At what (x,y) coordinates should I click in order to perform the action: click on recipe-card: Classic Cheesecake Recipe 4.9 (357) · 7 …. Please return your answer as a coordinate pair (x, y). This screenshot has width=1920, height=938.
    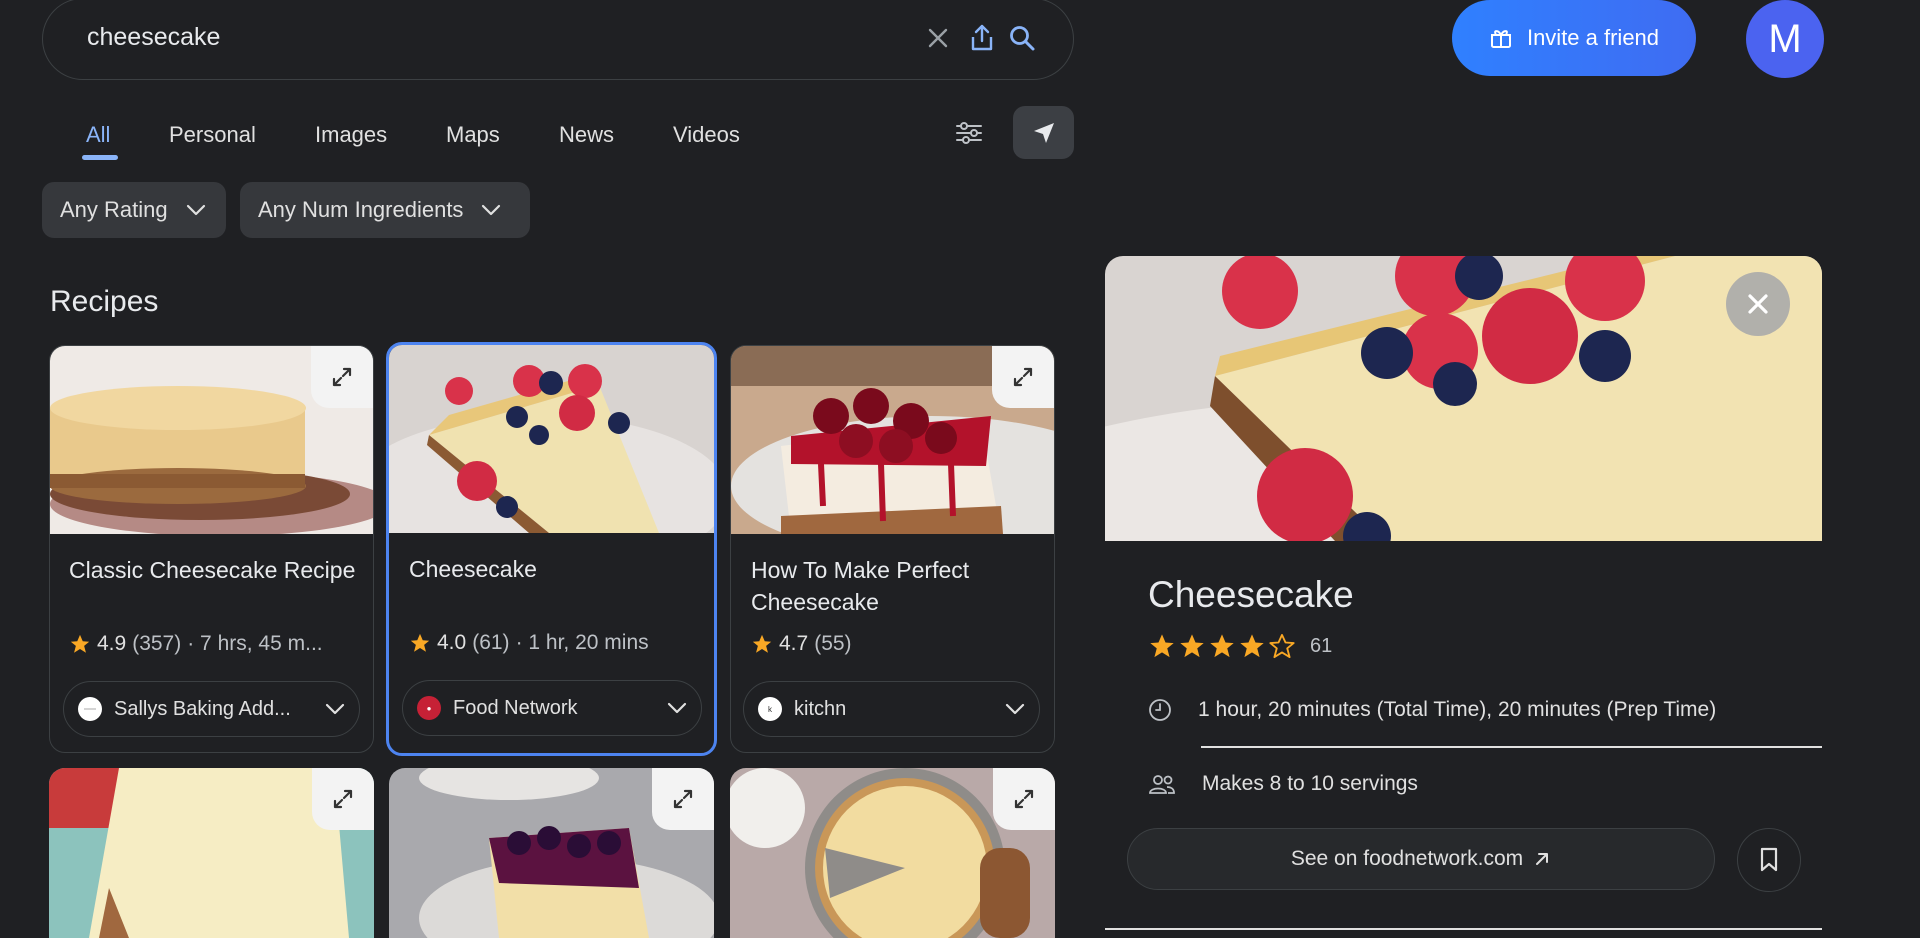
    Looking at the image, I should click on (211, 549).